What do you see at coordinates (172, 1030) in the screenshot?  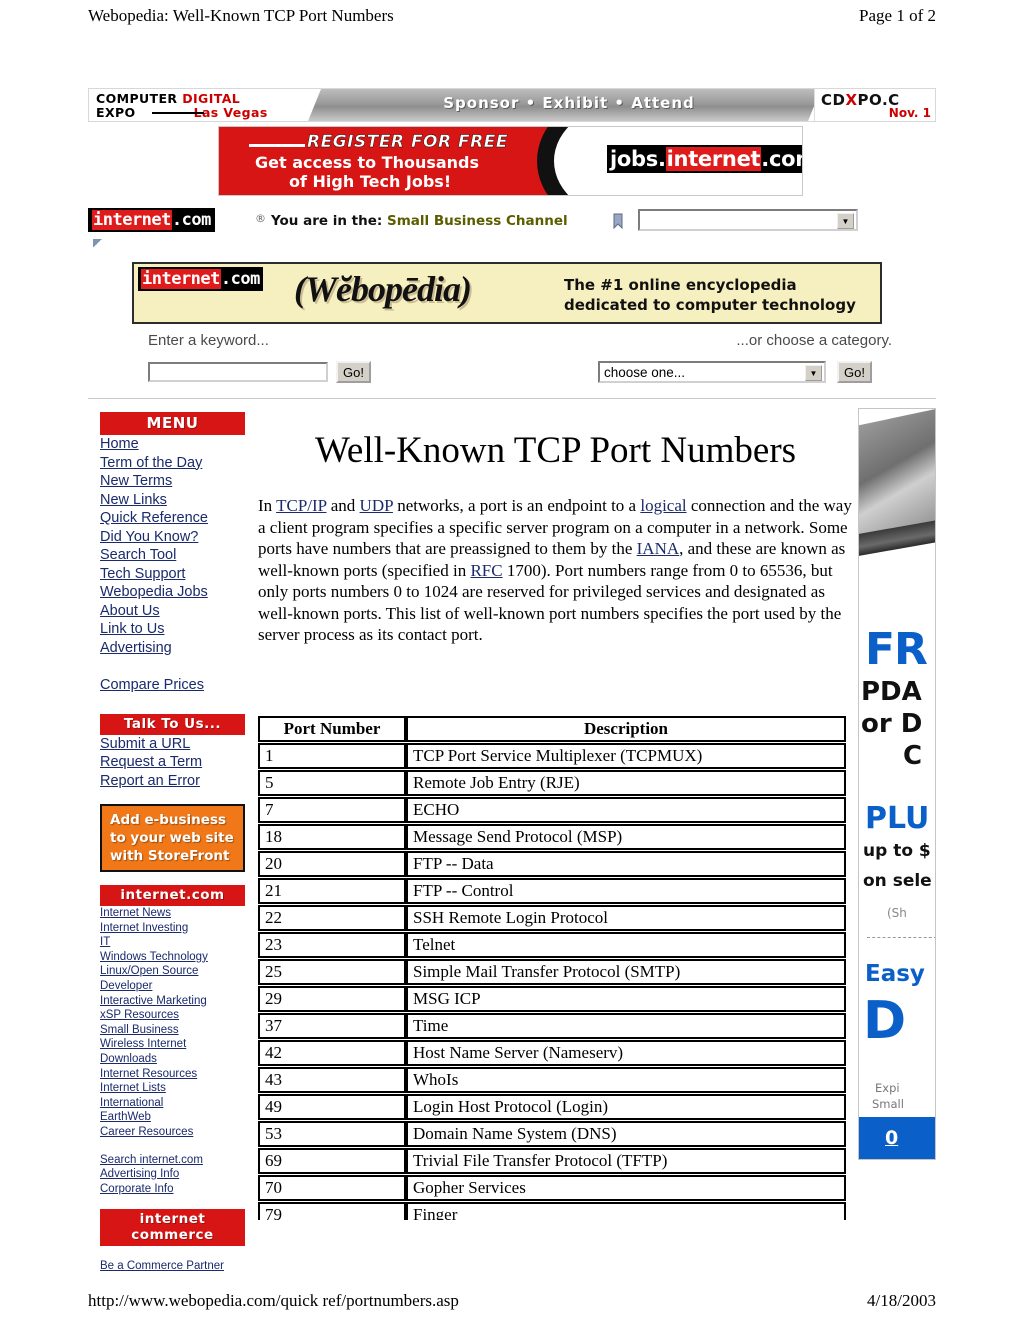 I see `sidebar-item-small-business: Small Business` at bounding box center [172, 1030].